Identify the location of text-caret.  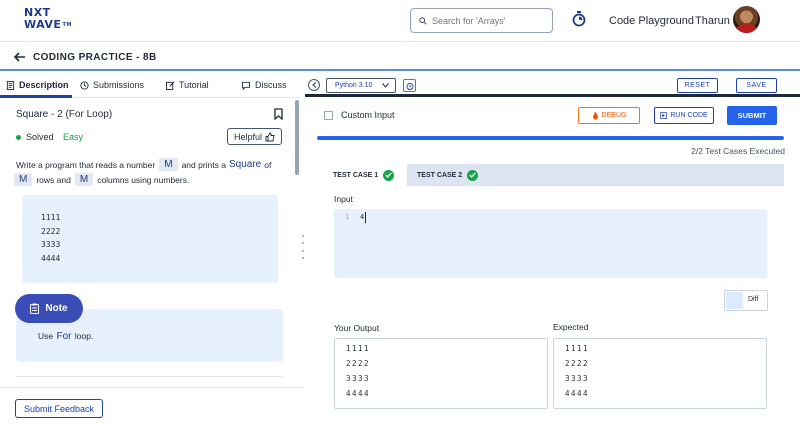
(365, 217).